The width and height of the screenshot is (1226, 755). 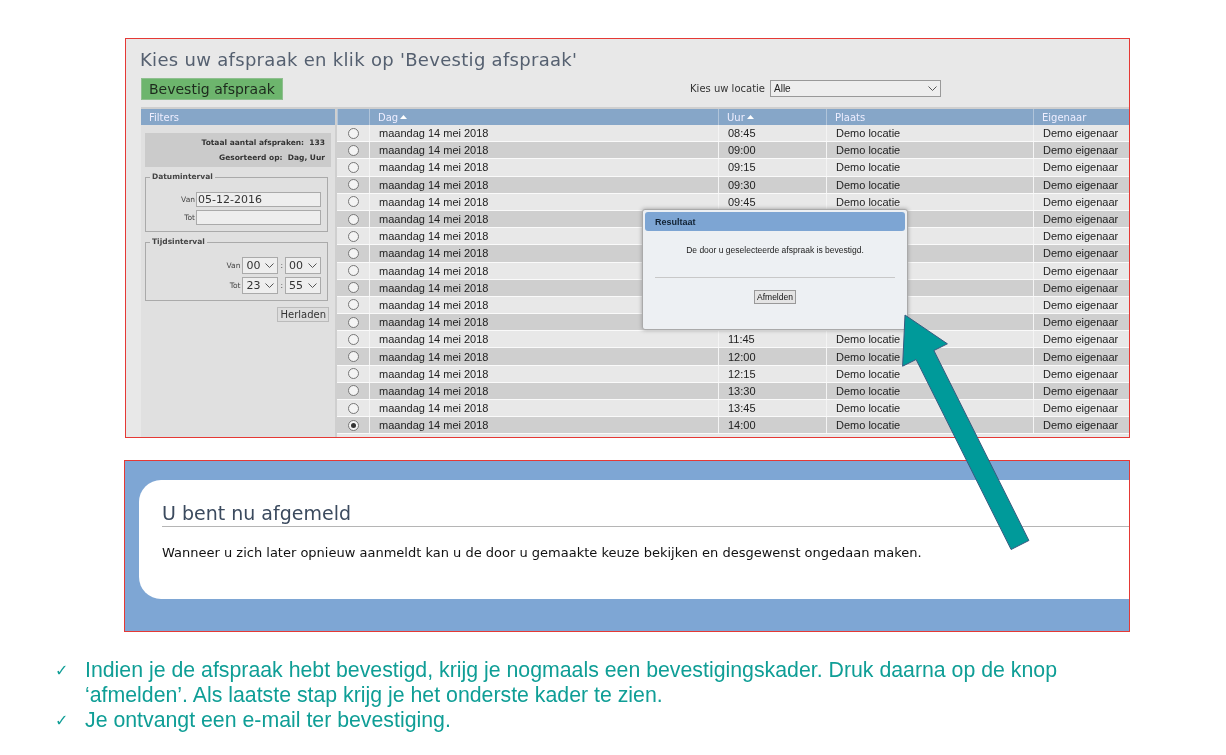 What do you see at coordinates (303, 285) in the screenshot?
I see `minute-select: 55` at bounding box center [303, 285].